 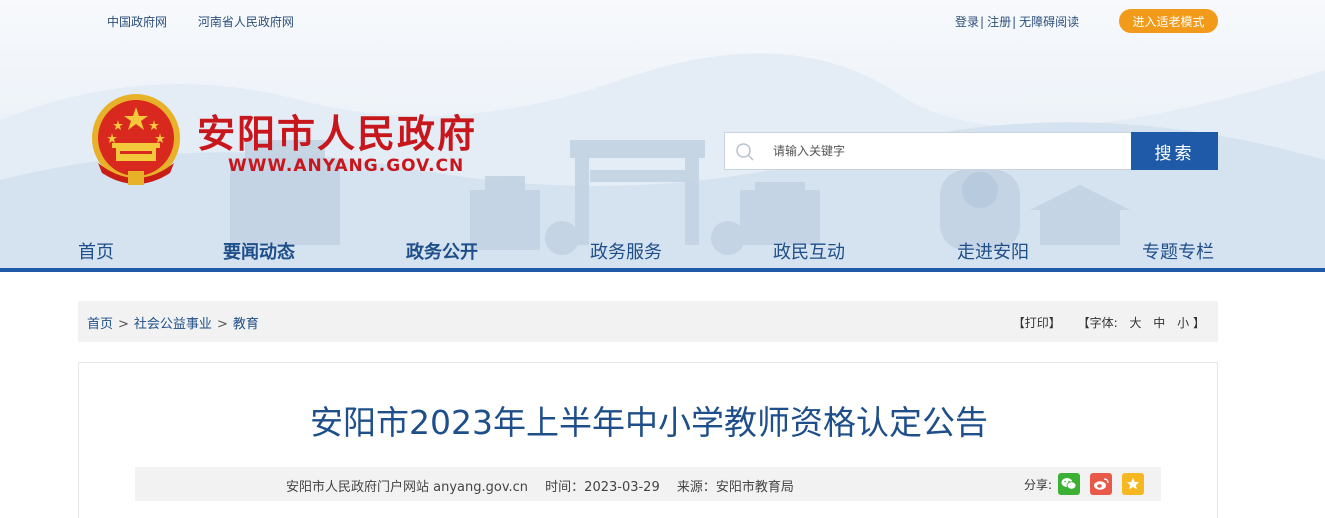 I want to click on wechat-share-icon, so click(x=1069, y=484).